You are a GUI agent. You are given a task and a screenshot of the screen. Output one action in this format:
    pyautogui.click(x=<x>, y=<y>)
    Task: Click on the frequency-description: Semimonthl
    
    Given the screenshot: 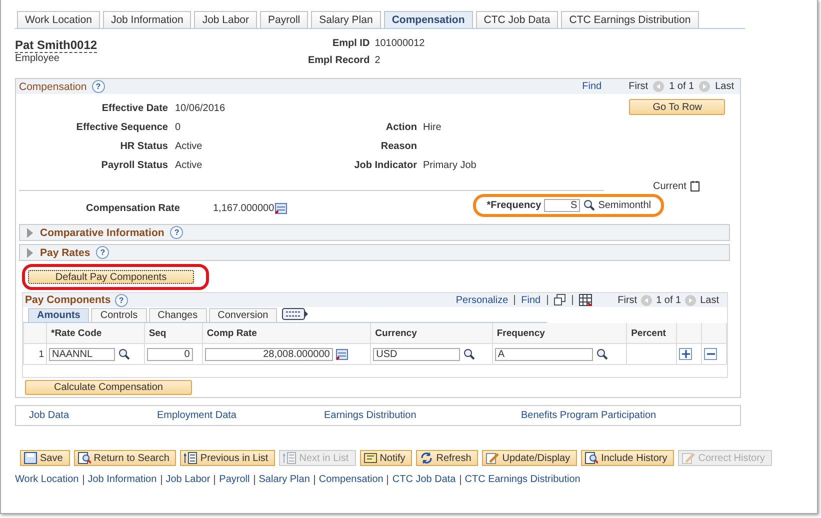 What is the action you would take?
    pyautogui.click(x=624, y=205)
    